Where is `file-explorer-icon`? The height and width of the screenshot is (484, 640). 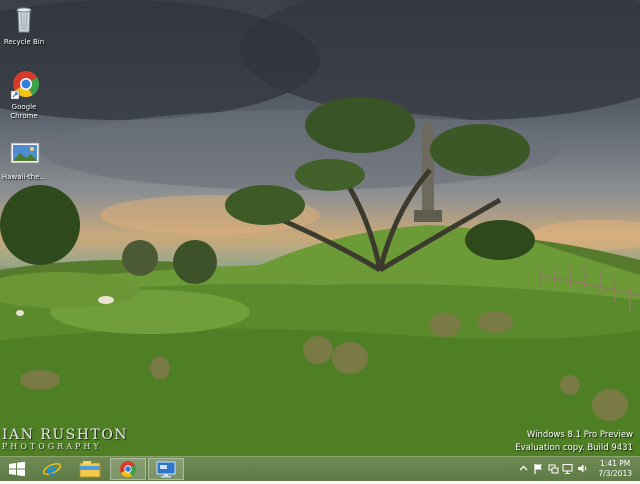 file-explorer-icon is located at coordinates (90, 469).